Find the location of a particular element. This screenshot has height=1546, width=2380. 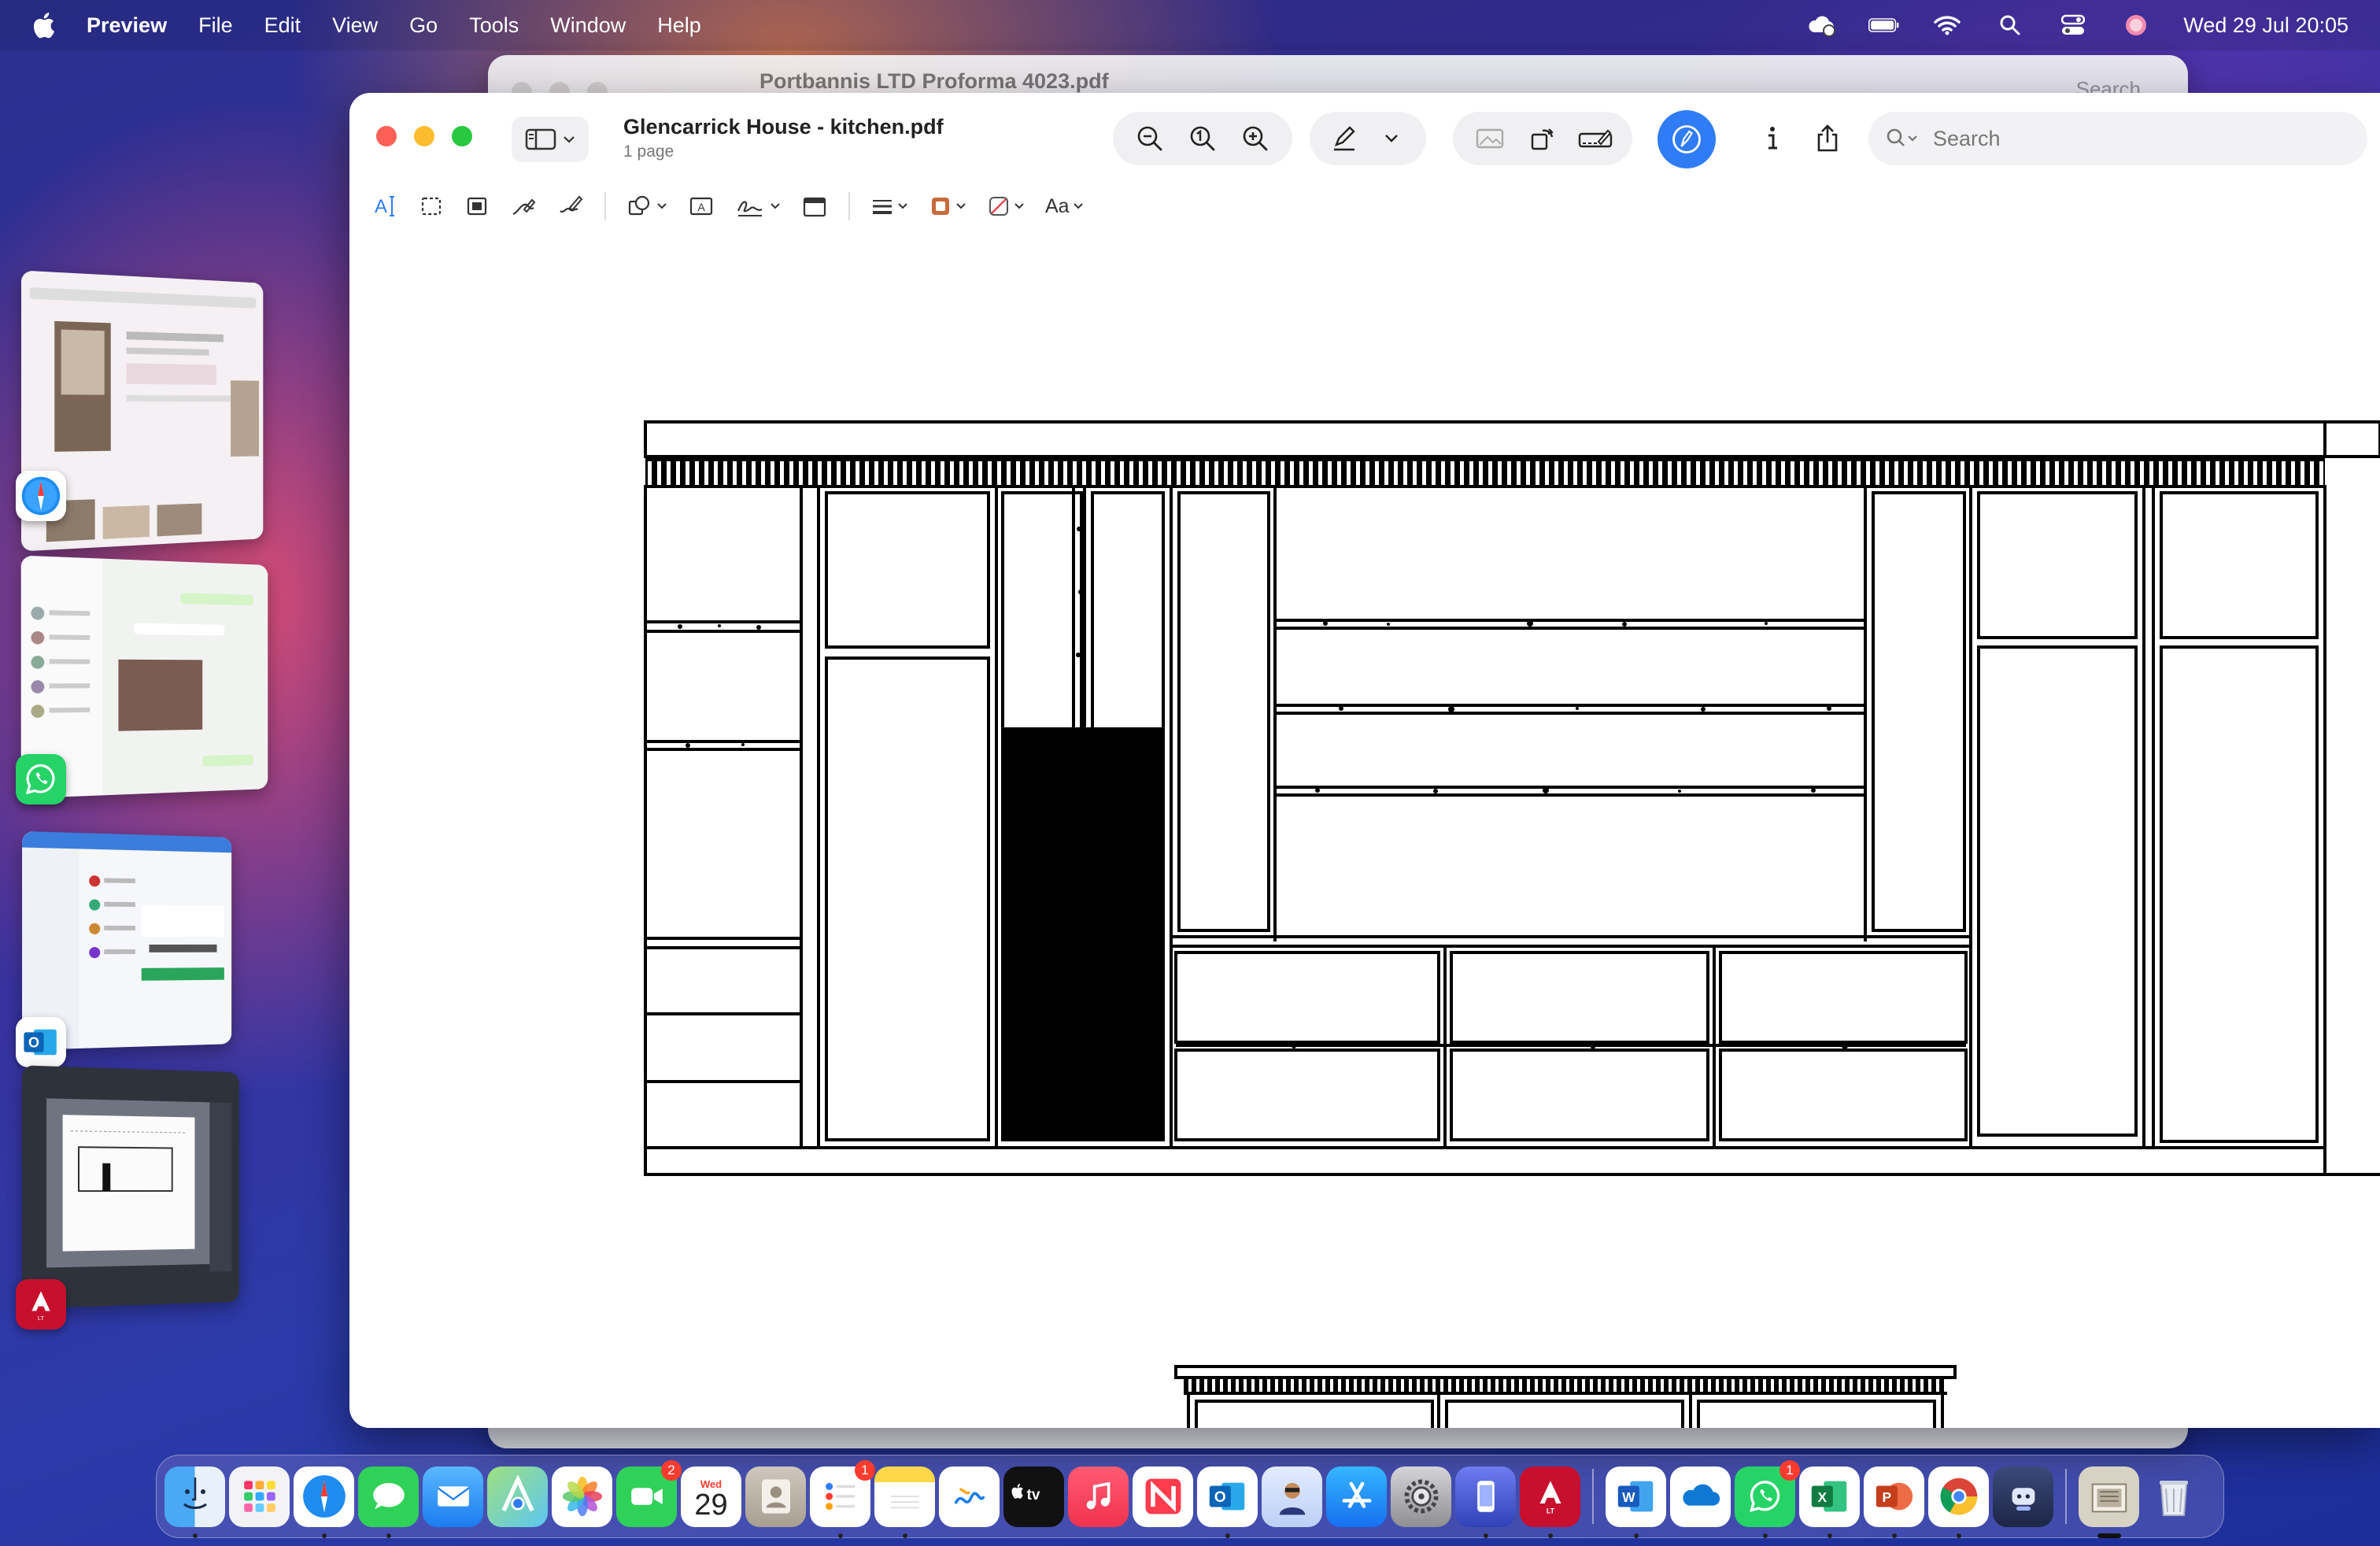

info-icon is located at coordinates (1772, 138).